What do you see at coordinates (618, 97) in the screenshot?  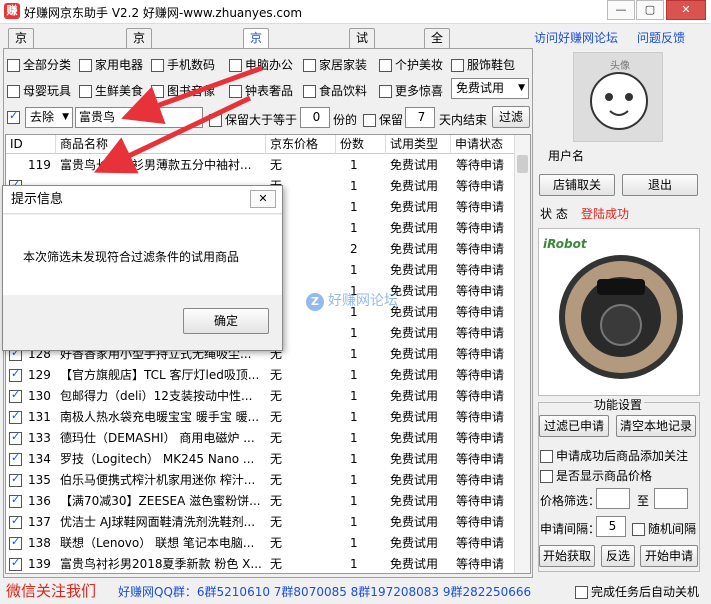 I see `avatar: 头像` at bounding box center [618, 97].